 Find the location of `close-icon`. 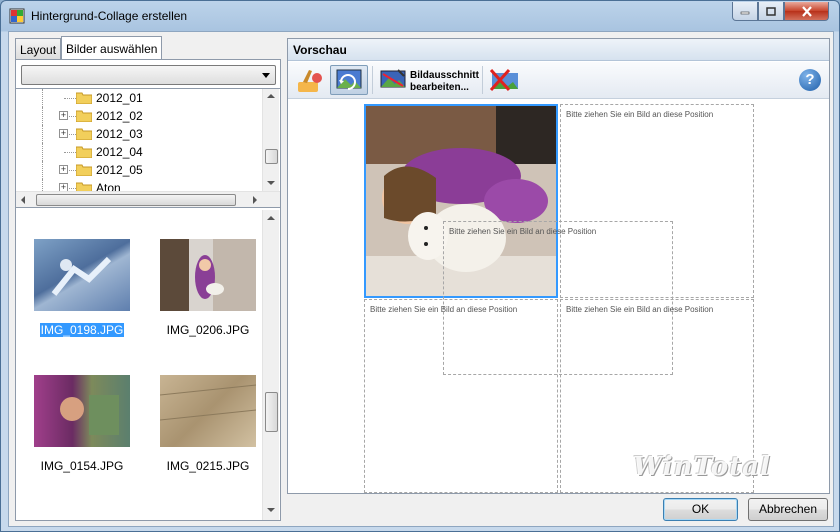

close-icon is located at coordinates (806, 11).